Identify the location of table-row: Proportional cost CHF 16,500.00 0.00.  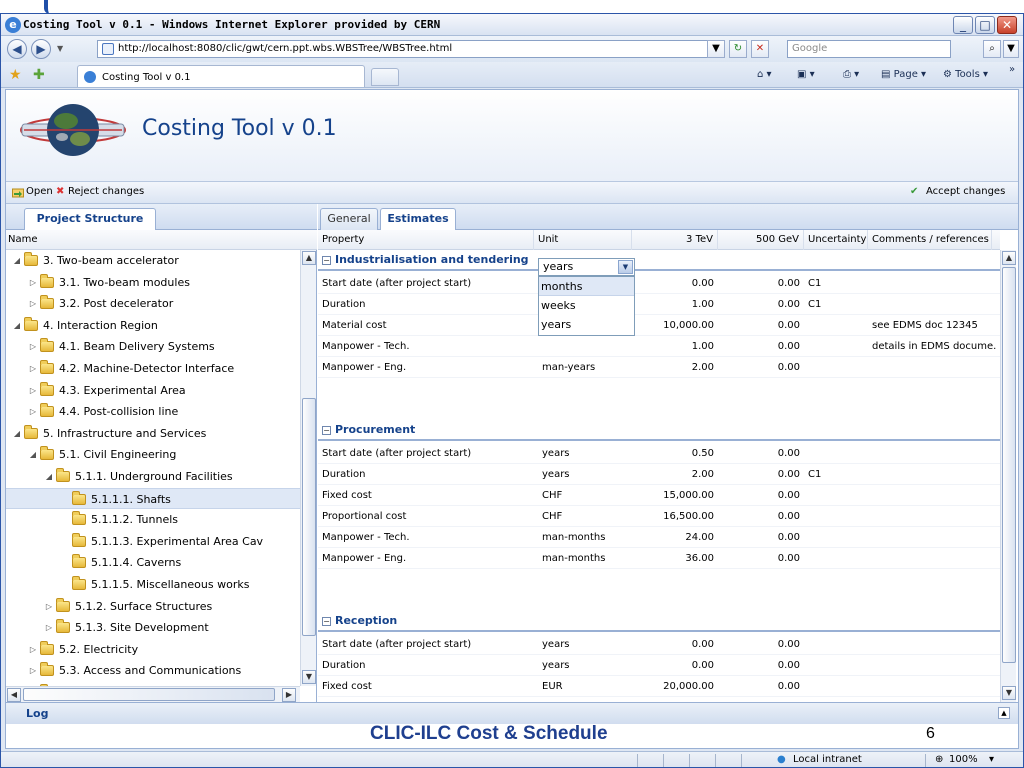
(659, 516).